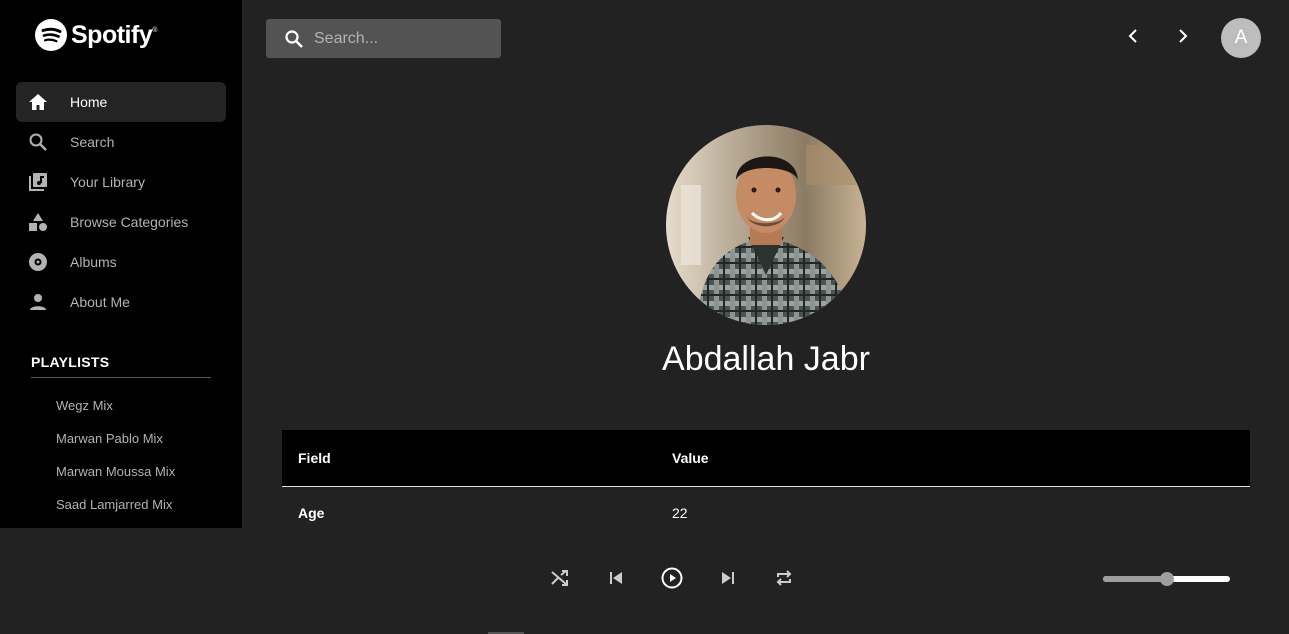 This screenshot has height=634, width=1289. What do you see at coordinates (115, 478) in the screenshot?
I see `playlist-item: Marwan Moussa Mix` at bounding box center [115, 478].